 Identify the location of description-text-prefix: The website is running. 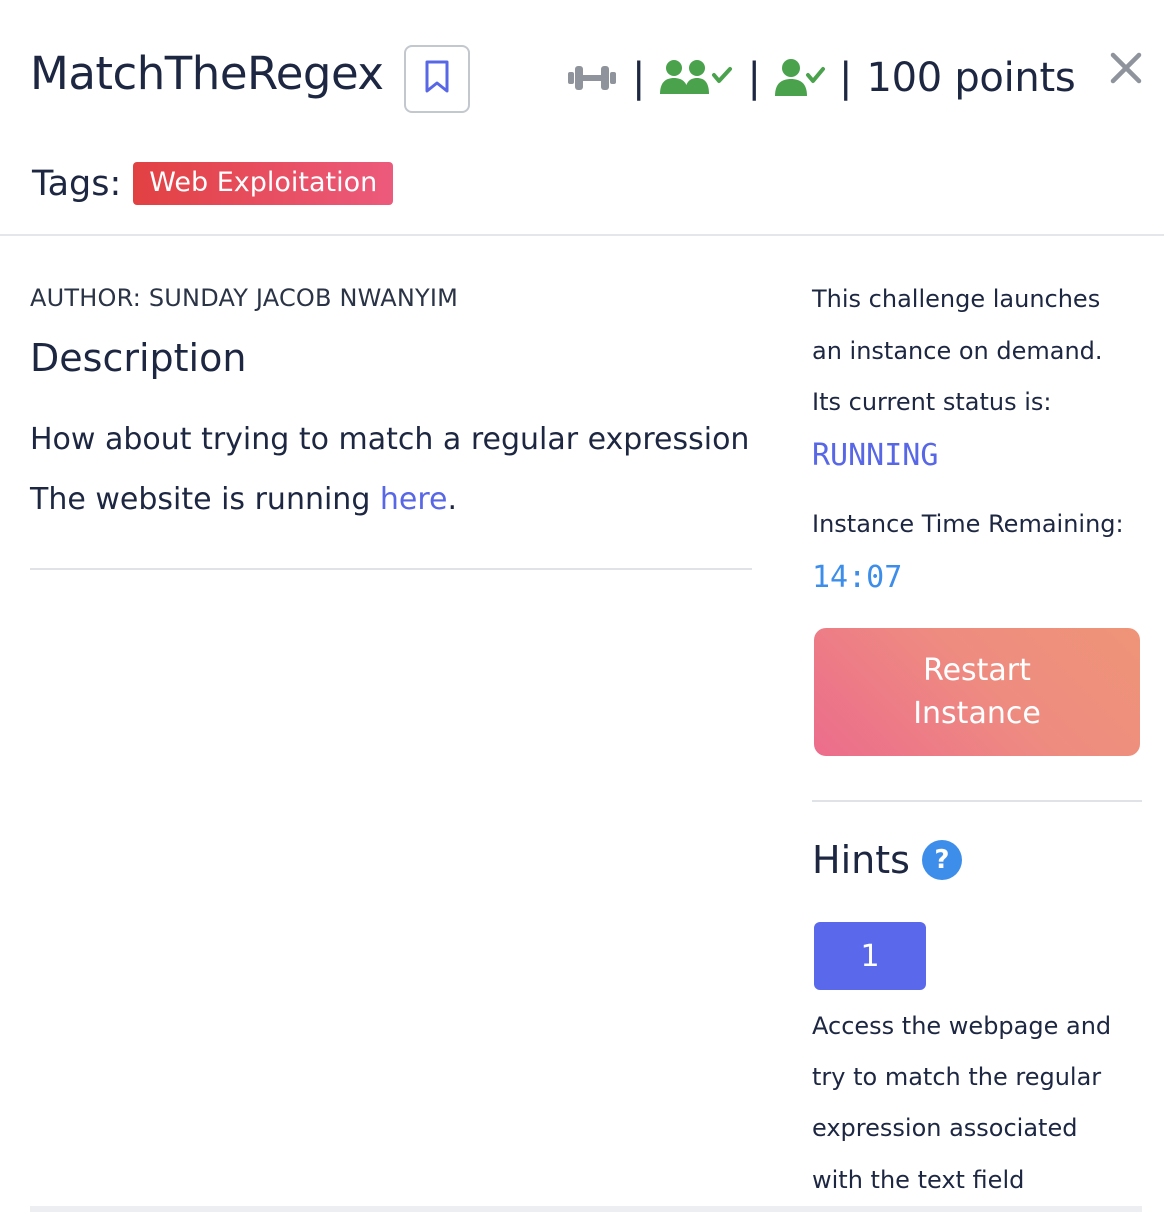
(205, 499).